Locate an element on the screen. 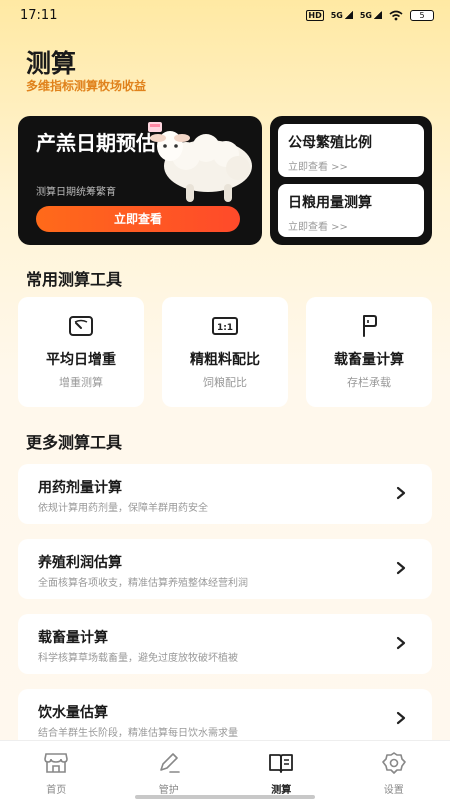 The image size is (450, 800). tab-calculate: 测算 is located at coordinates (281, 770).